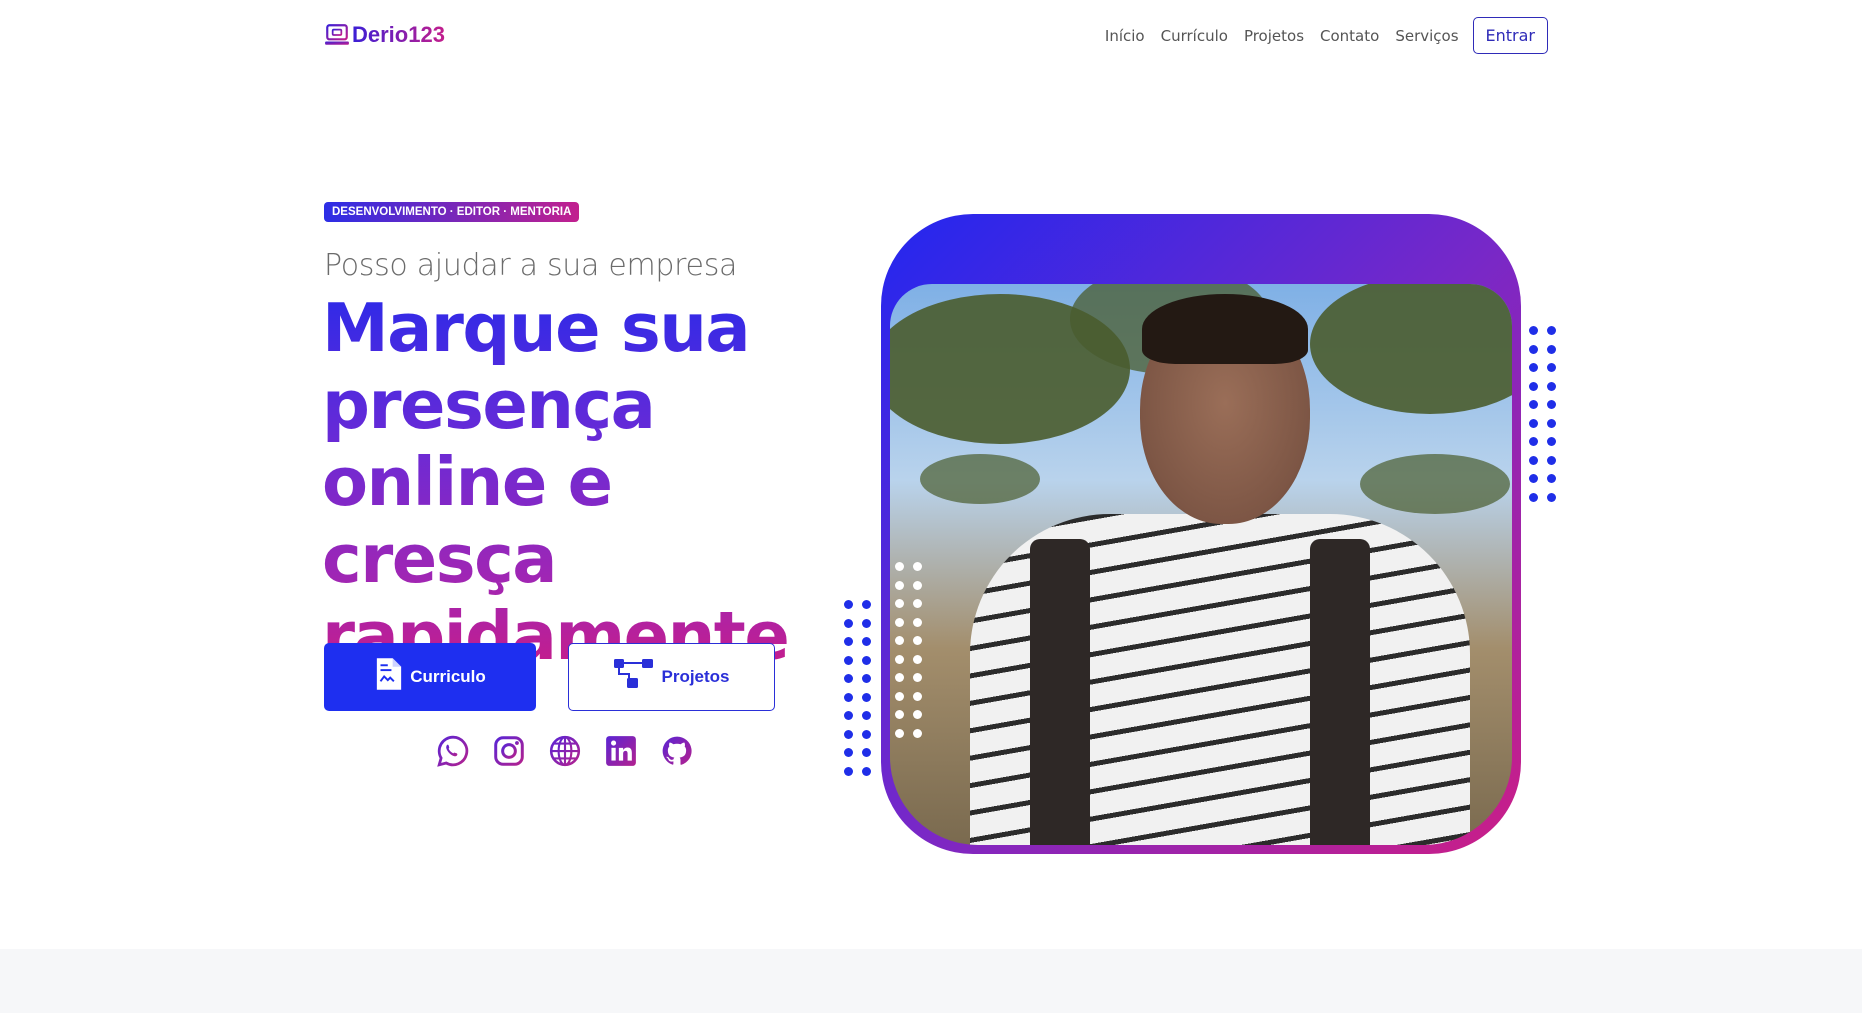 This screenshot has width=1862, height=1013. What do you see at coordinates (452, 212) in the screenshot?
I see `services-badge: DESENVOLVIMENTO · EDITOR · MENTORIA` at bounding box center [452, 212].